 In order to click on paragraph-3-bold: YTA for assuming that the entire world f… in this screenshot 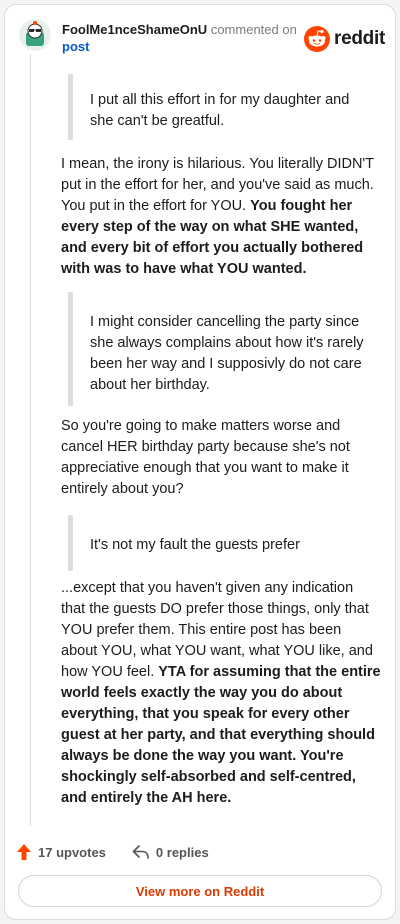, I will do `click(221, 735)`.